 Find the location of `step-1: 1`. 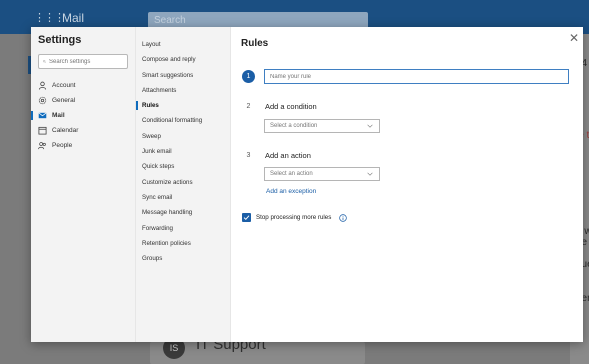

step-1: 1 is located at coordinates (248, 76).